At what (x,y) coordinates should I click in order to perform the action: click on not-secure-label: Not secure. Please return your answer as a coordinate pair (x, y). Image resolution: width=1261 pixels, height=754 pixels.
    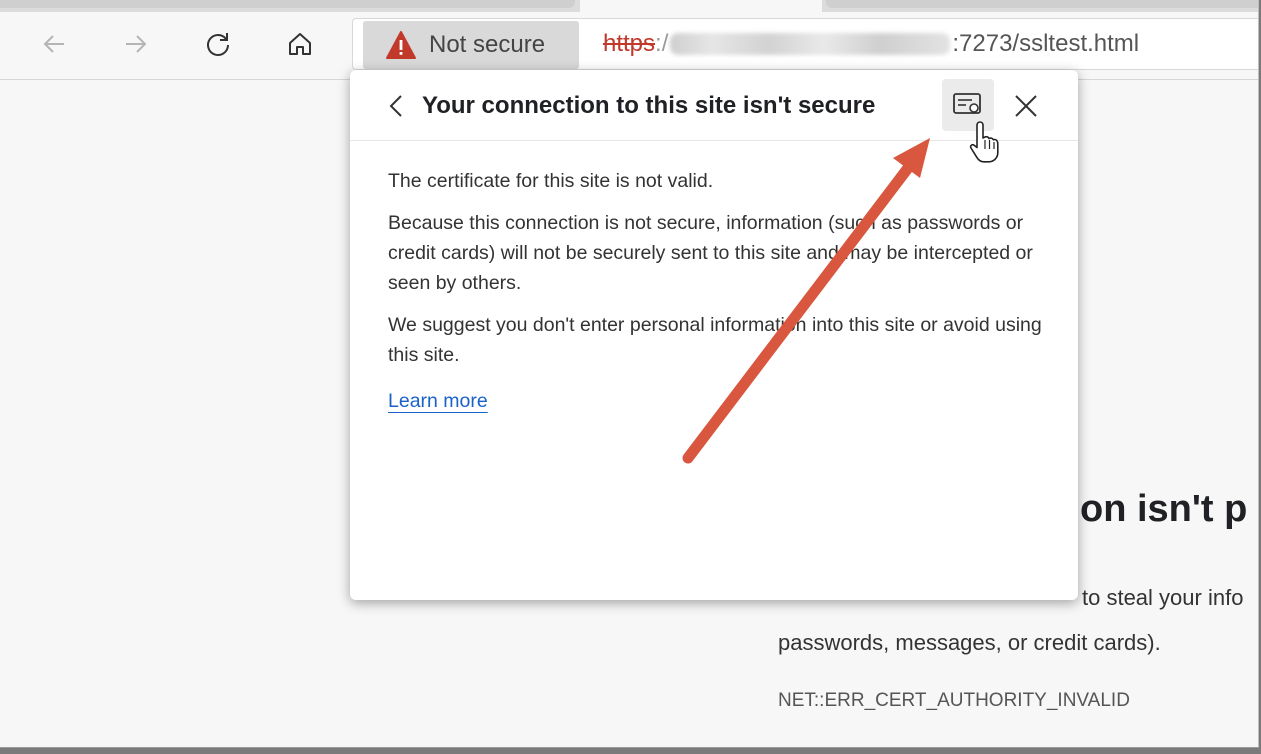
    Looking at the image, I should click on (487, 44).